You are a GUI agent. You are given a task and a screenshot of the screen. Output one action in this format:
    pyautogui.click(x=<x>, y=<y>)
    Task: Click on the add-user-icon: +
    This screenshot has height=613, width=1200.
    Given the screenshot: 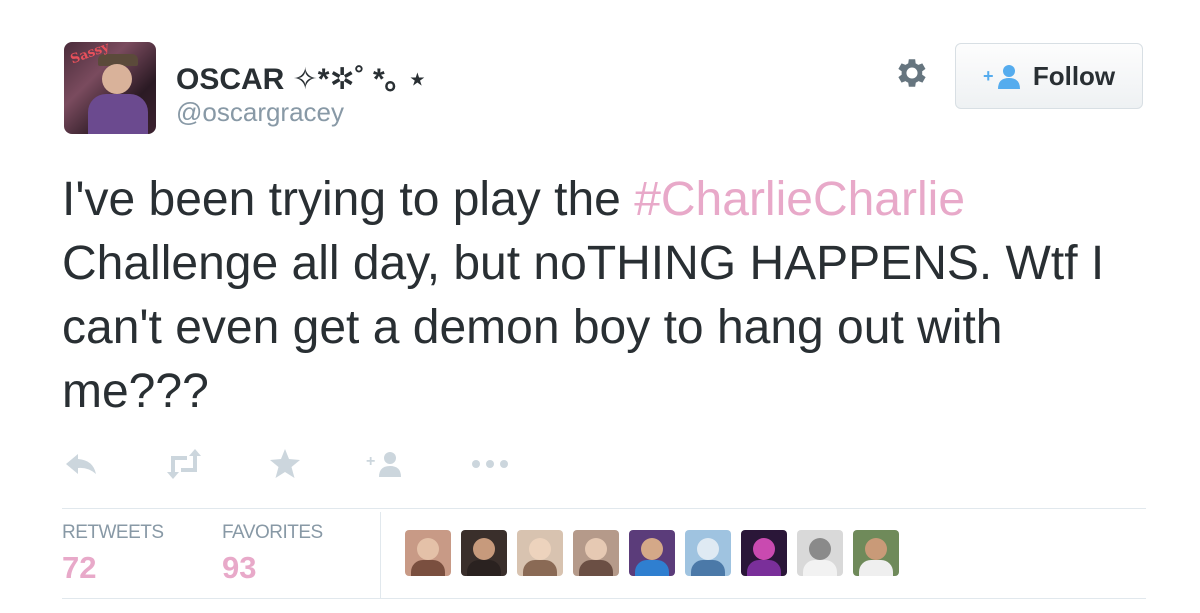 What is the action you would take?
    pyautogui.click(x=1001, y=77)
    